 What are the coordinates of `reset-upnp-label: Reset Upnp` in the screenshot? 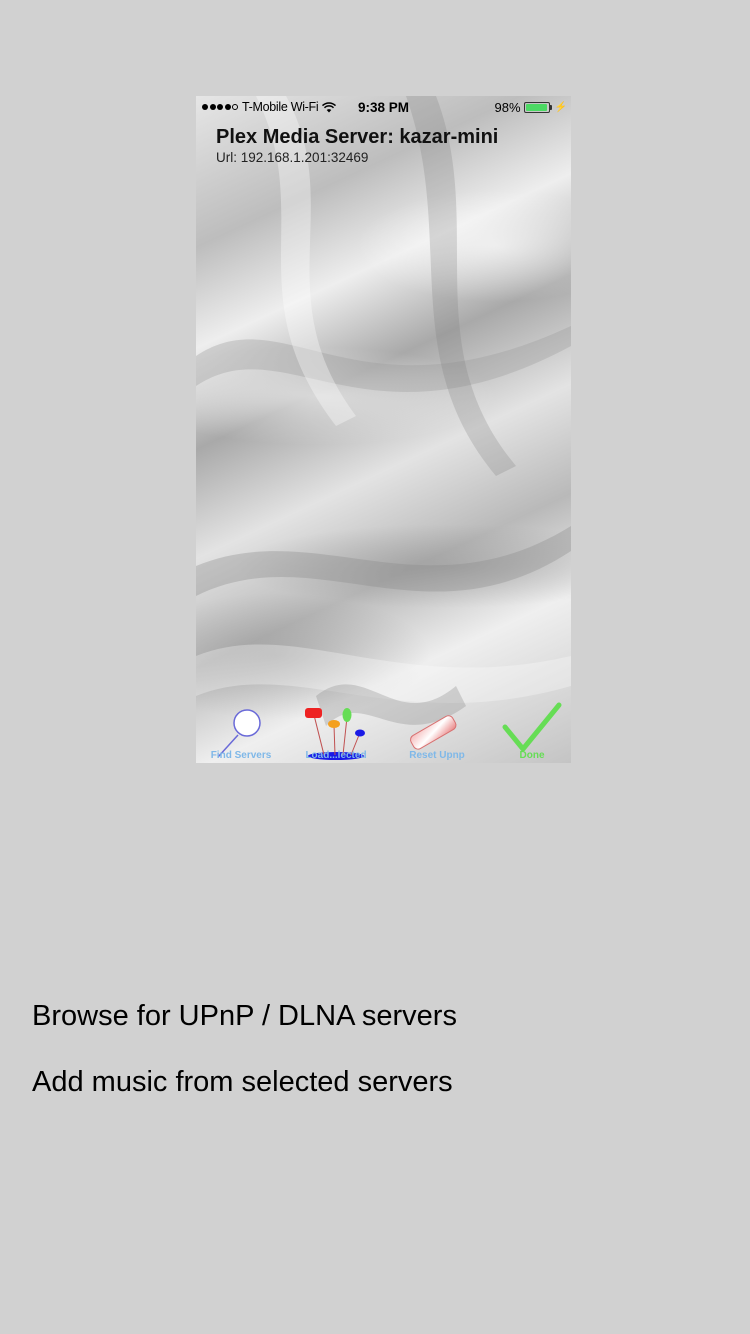 It's located at (437, 755).